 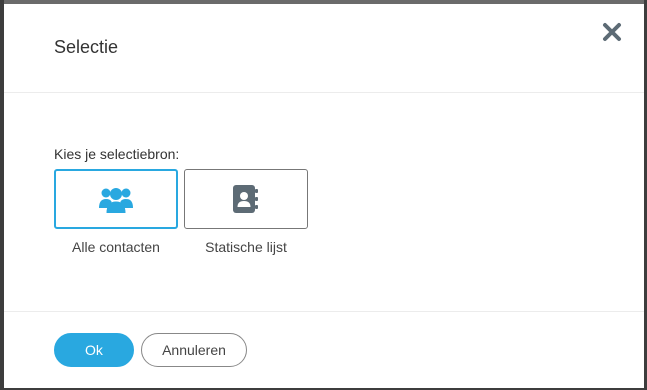 What do you see at coordinates (194, 350) in the screenshot?
I see `cancel-button: Annuleren` at bounding box center [194, 350].